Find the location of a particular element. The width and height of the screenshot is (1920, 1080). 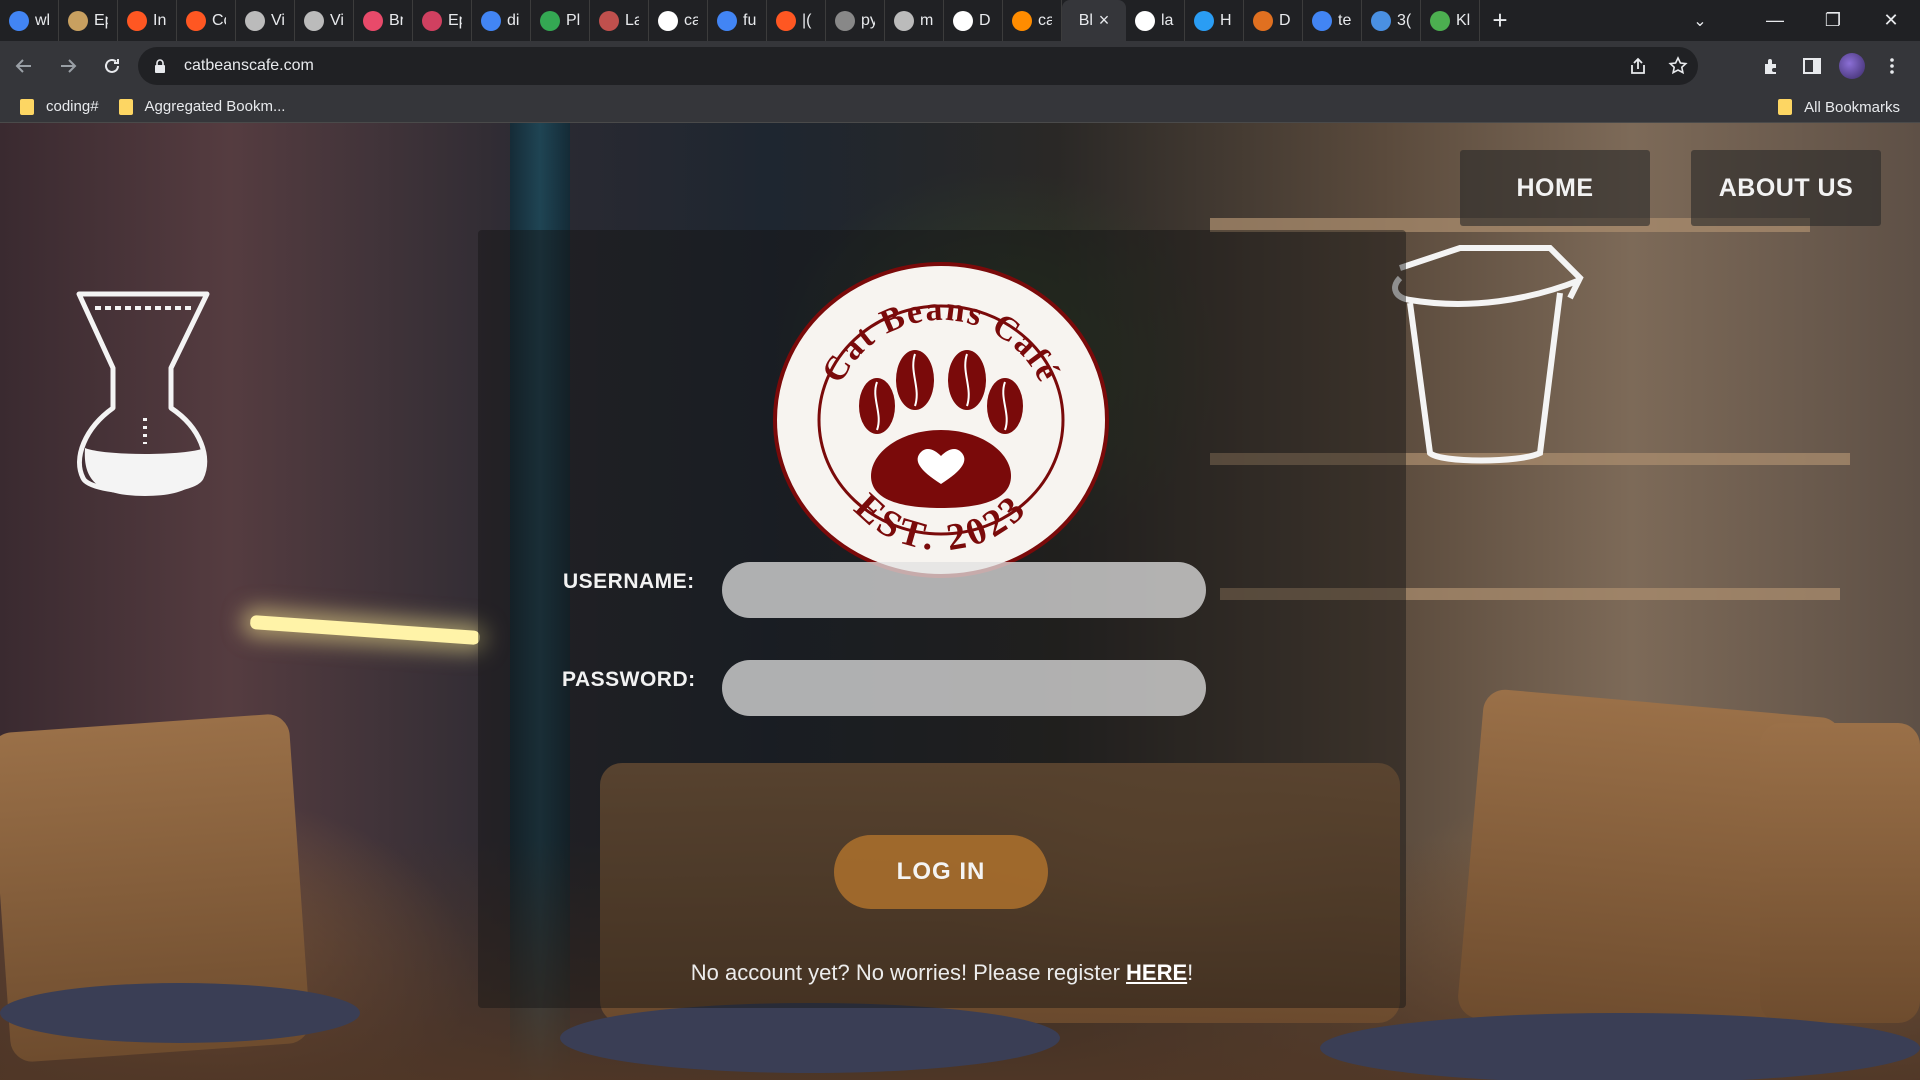

username-input is located at coordinates (964, 590).